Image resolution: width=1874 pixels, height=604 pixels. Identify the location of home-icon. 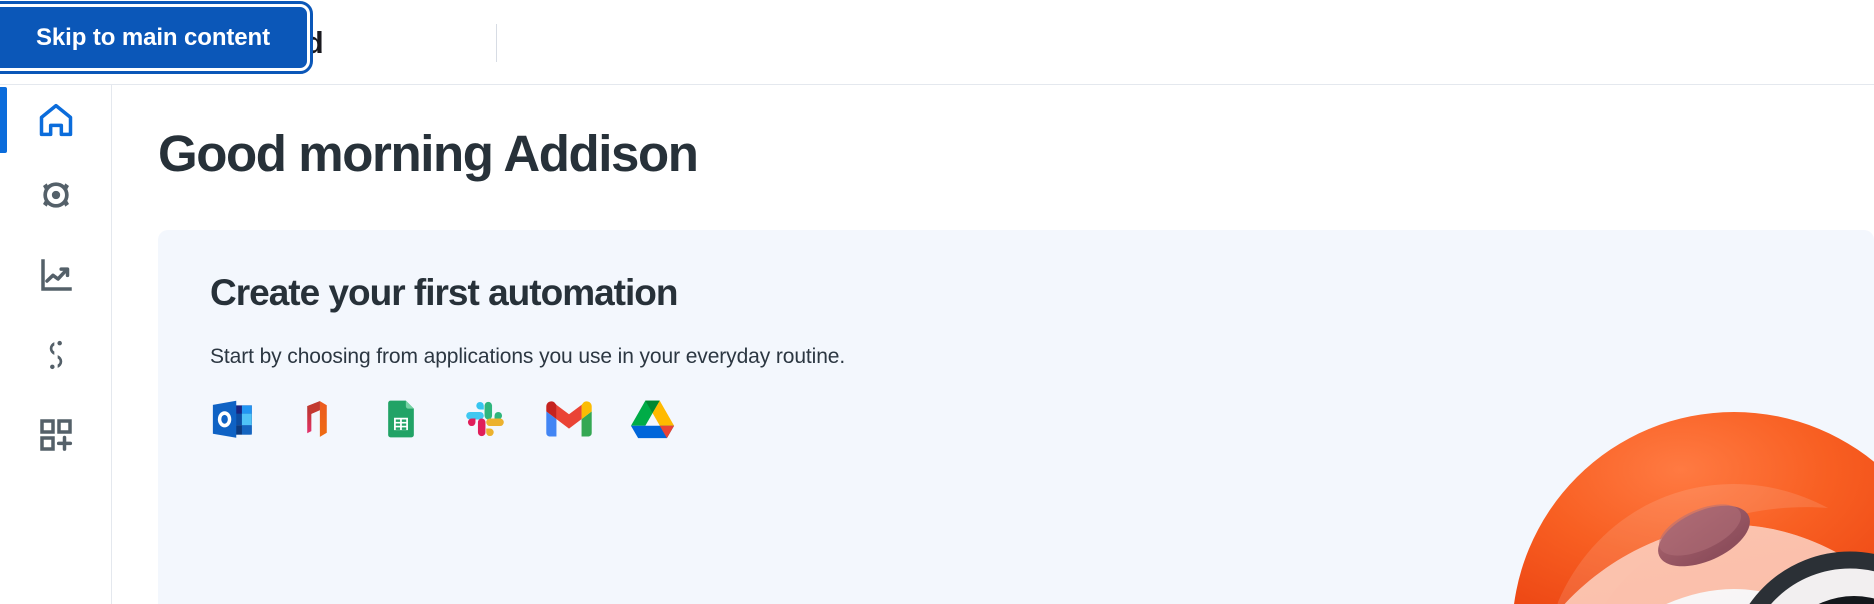
(56, 120).